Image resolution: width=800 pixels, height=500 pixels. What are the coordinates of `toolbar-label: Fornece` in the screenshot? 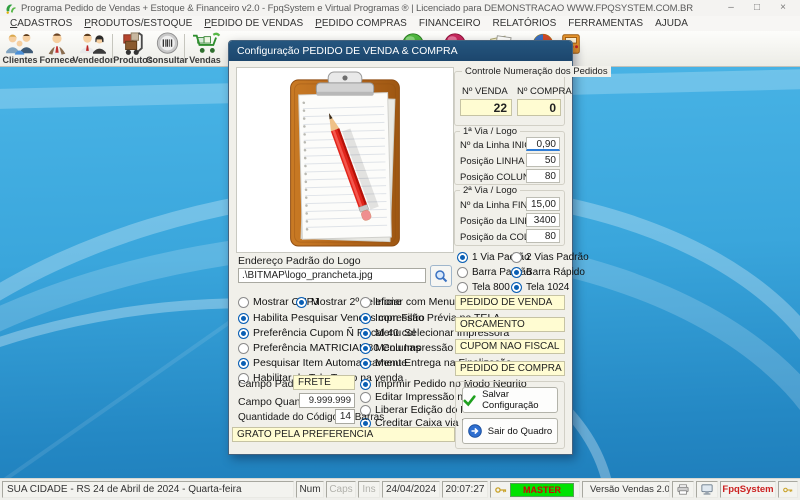 It's located at (57, 60).